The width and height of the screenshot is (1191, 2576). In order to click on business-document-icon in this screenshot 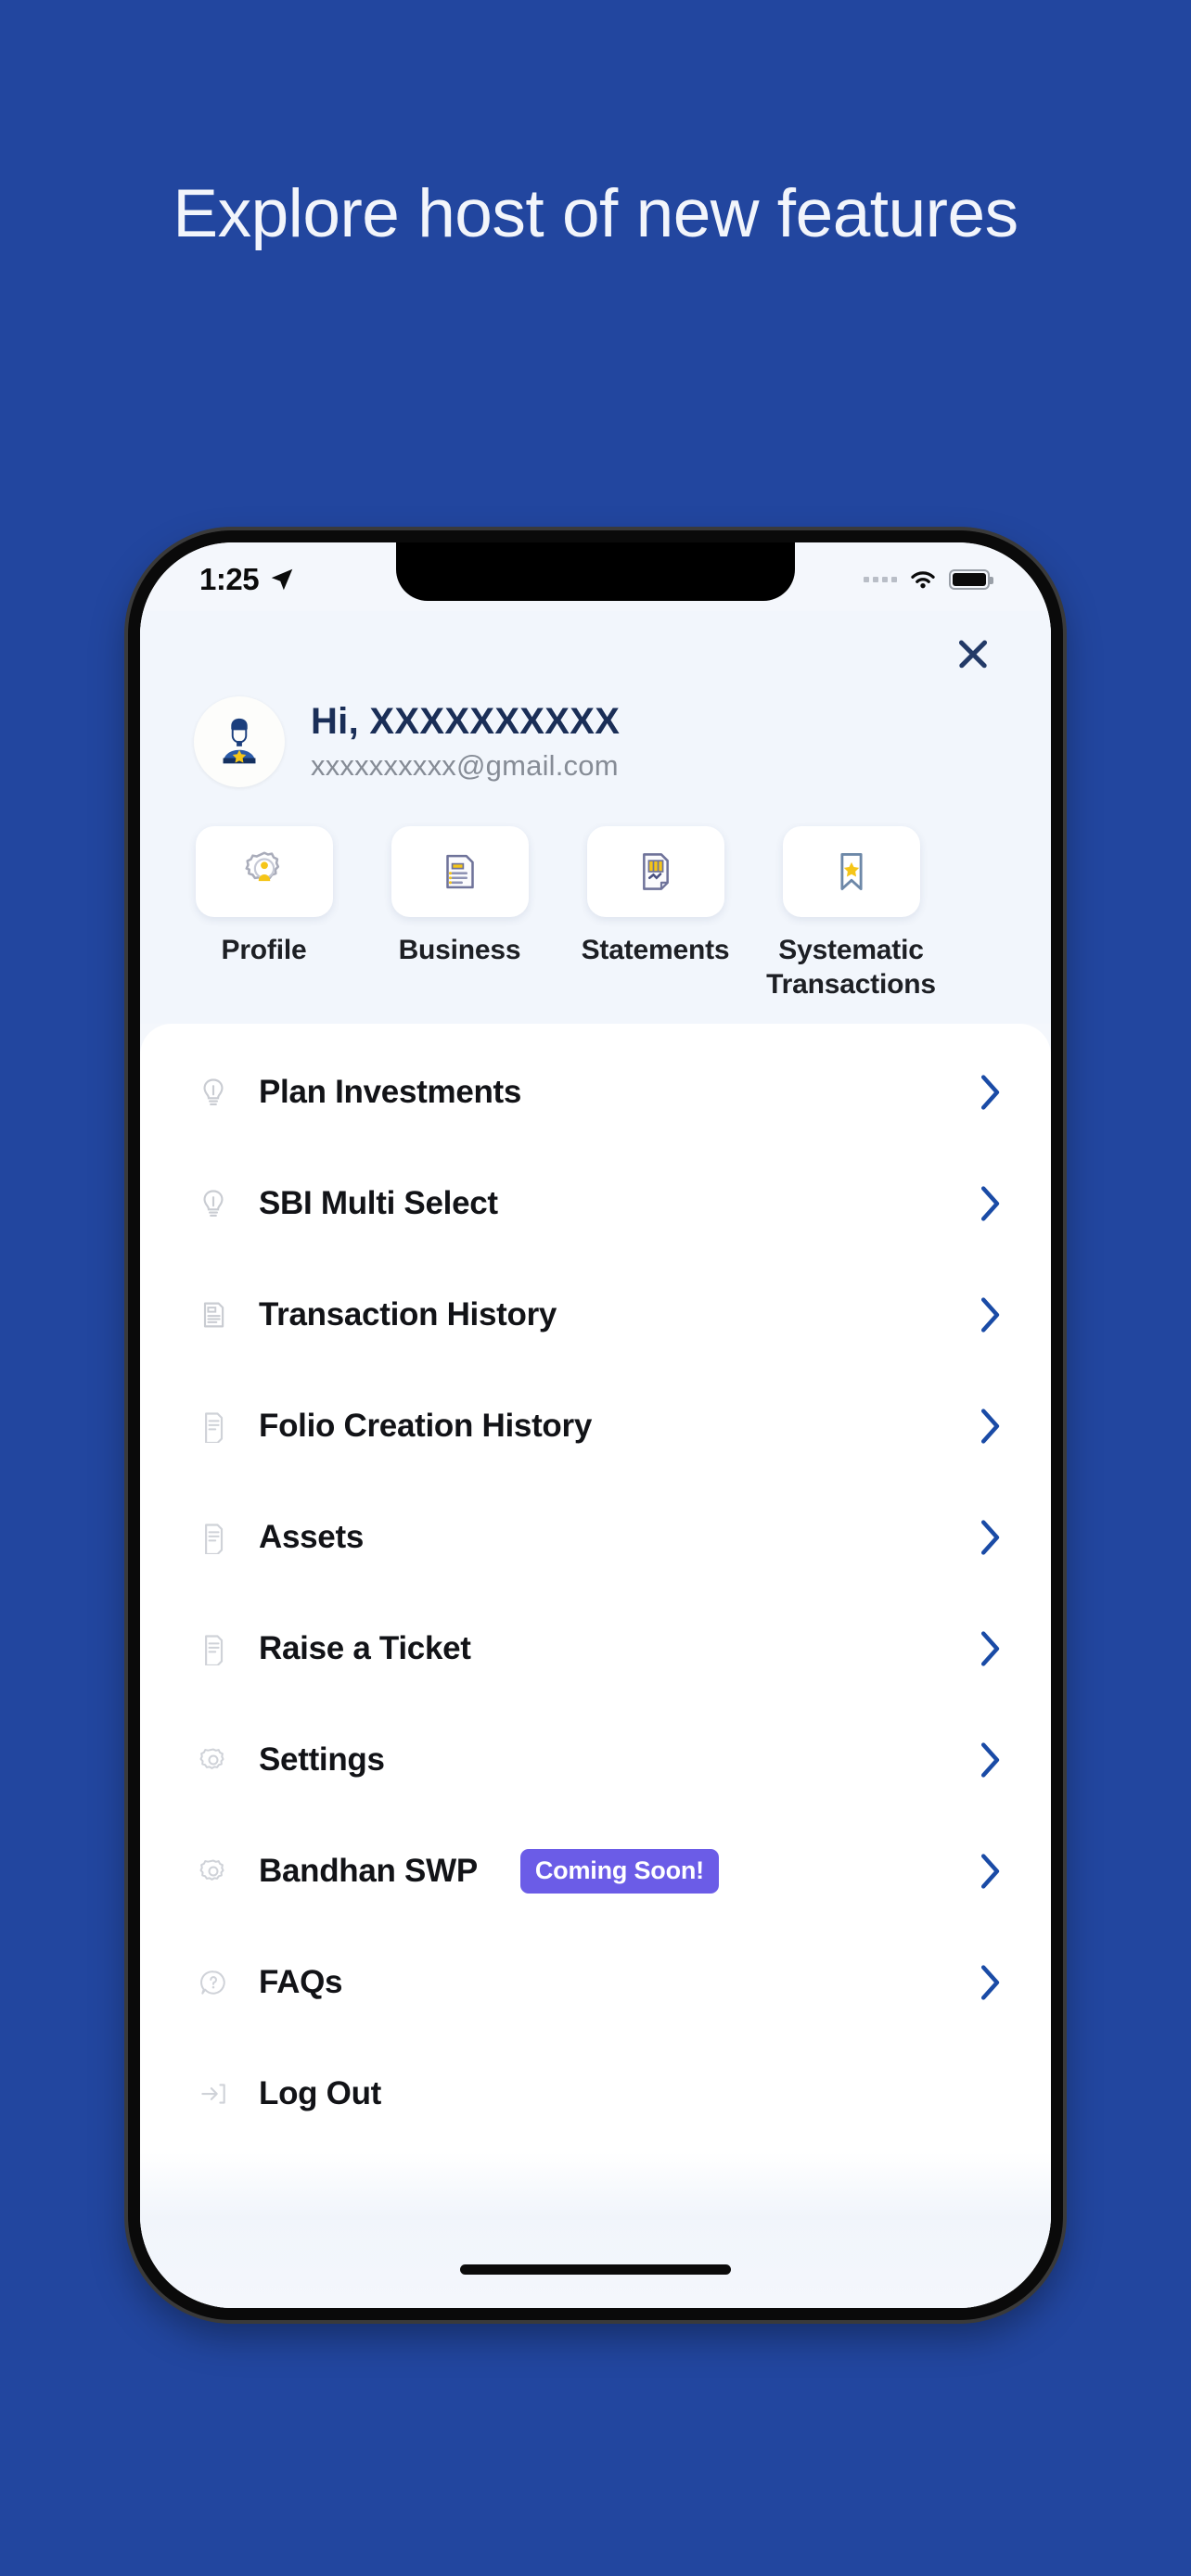, I will do `click(459, 871)`.